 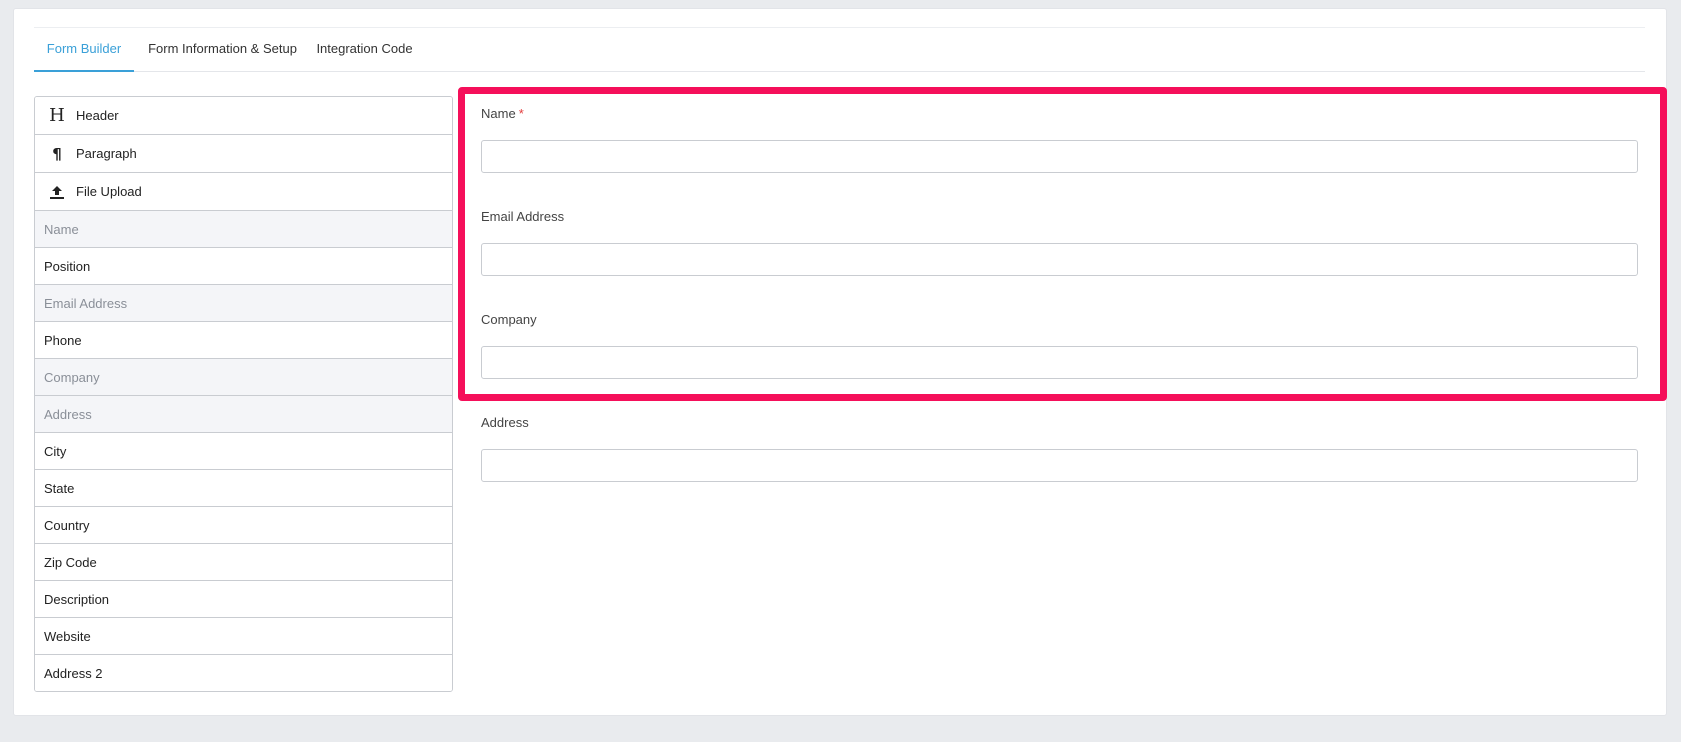 I want to click on palette-field-email-address: Email Address, so click(x=243, y=303).